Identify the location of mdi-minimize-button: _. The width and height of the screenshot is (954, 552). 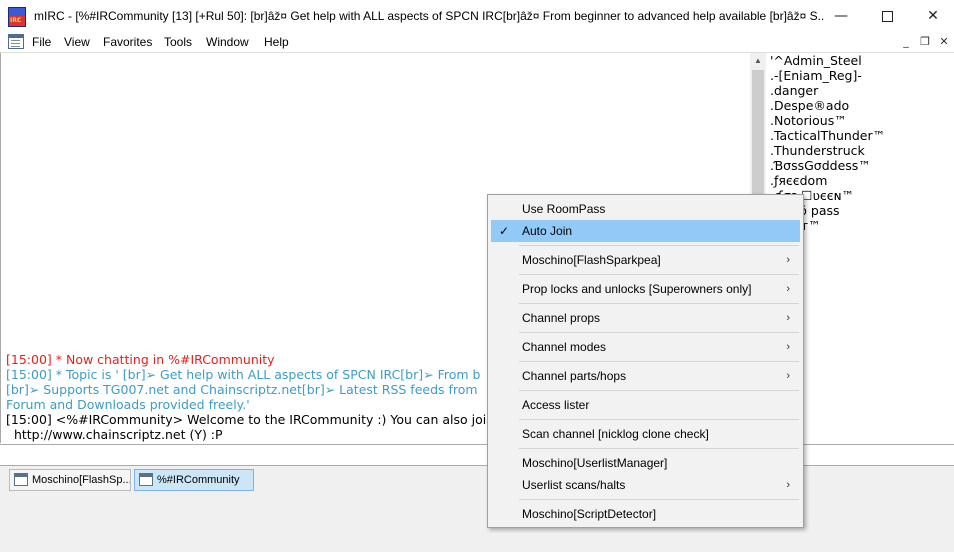
(906, 42).